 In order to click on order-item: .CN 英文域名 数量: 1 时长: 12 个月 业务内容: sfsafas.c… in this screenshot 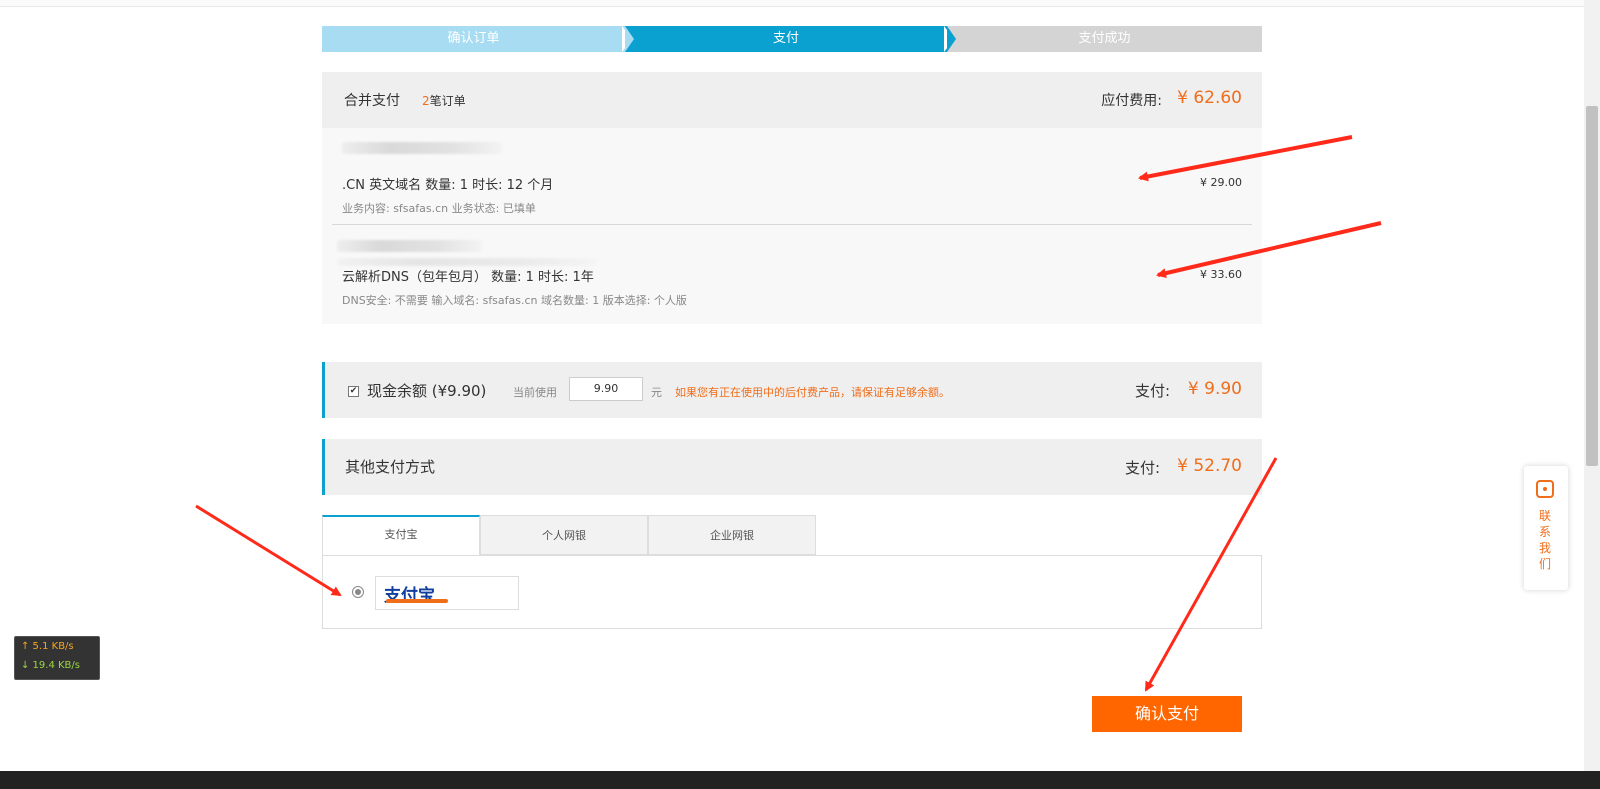, I will do `click(792, 181)`.